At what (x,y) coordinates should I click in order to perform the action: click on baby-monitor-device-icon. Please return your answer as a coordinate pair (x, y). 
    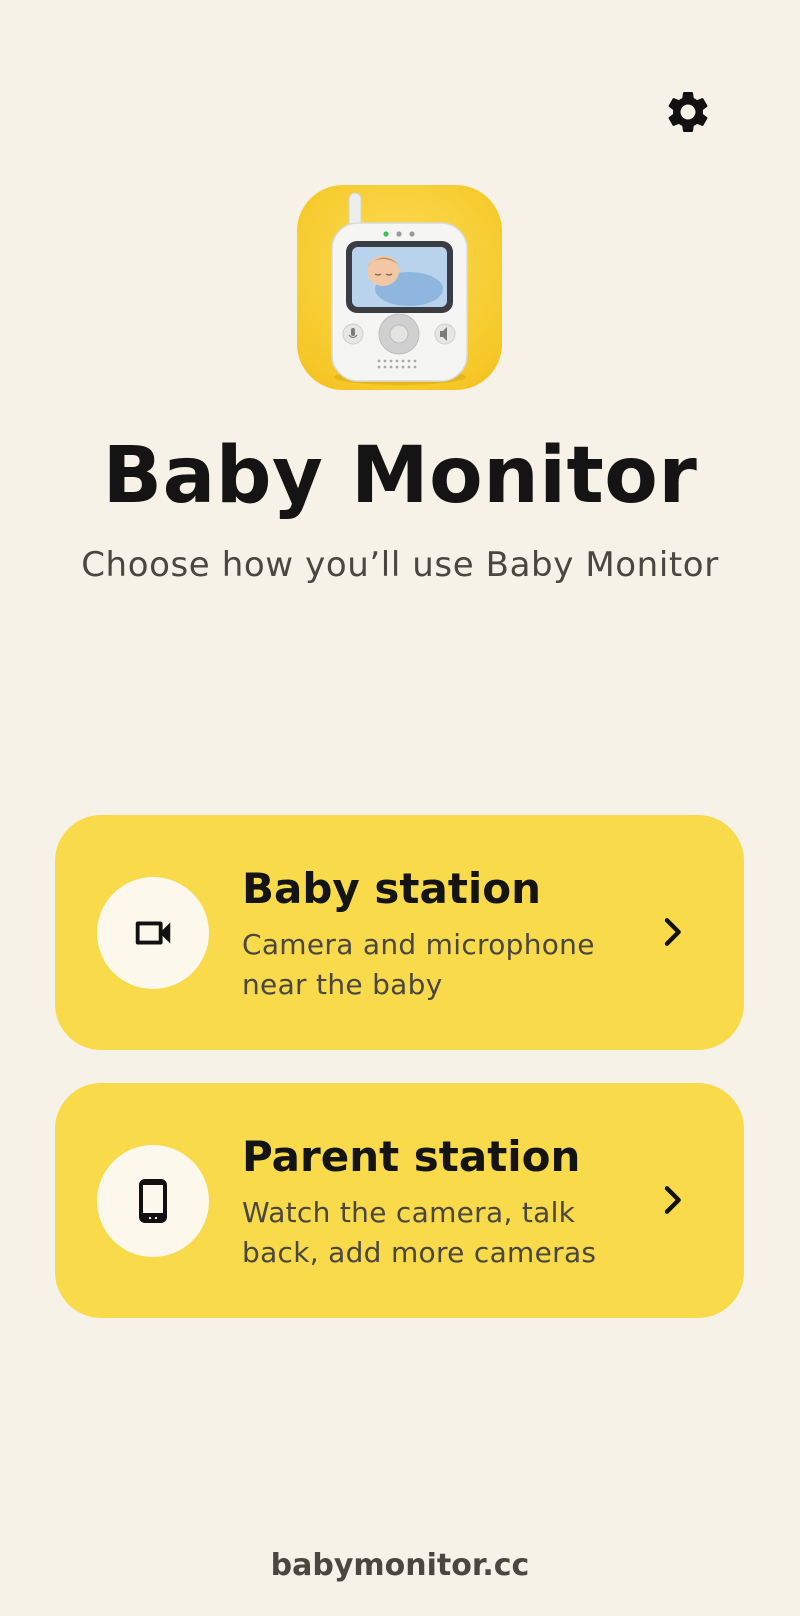
    Looking at the image, I should click on (399, 288).